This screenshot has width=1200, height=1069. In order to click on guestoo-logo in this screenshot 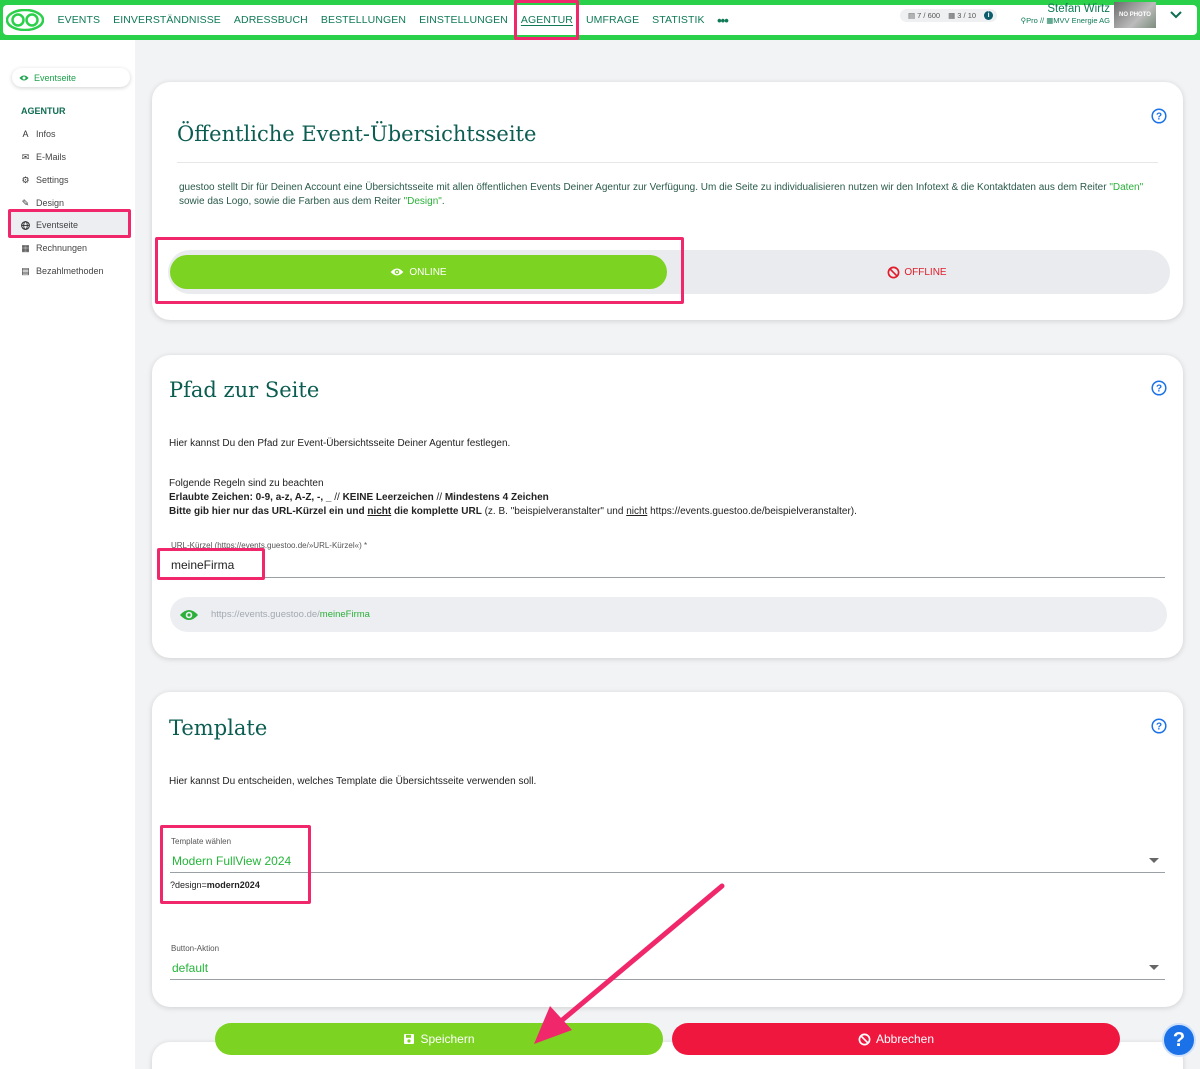, I will do `click(25, 20)`.